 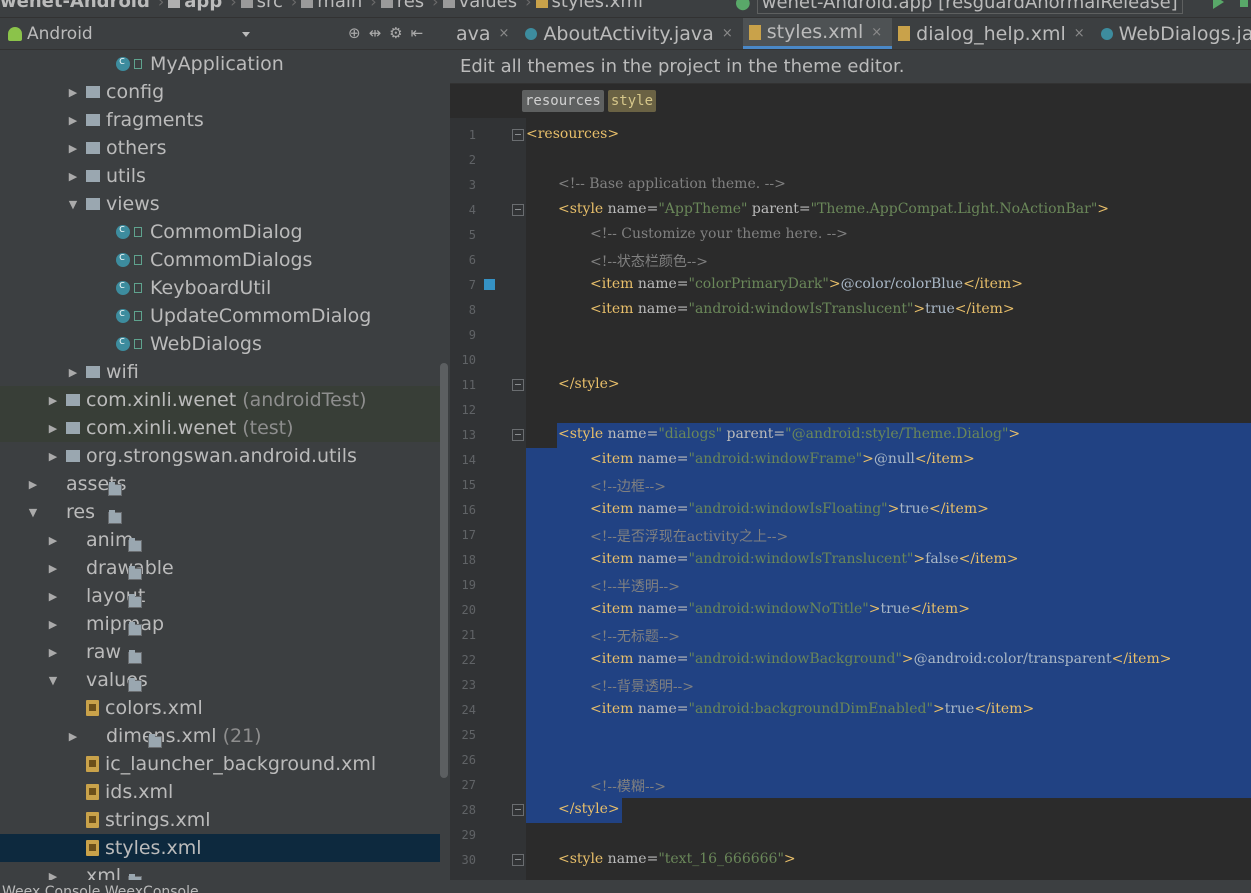 What do you see at coordinates (395, 33) in the screenshot?
I see `gear-icon: ⚙` at bounding box center [395, 33].